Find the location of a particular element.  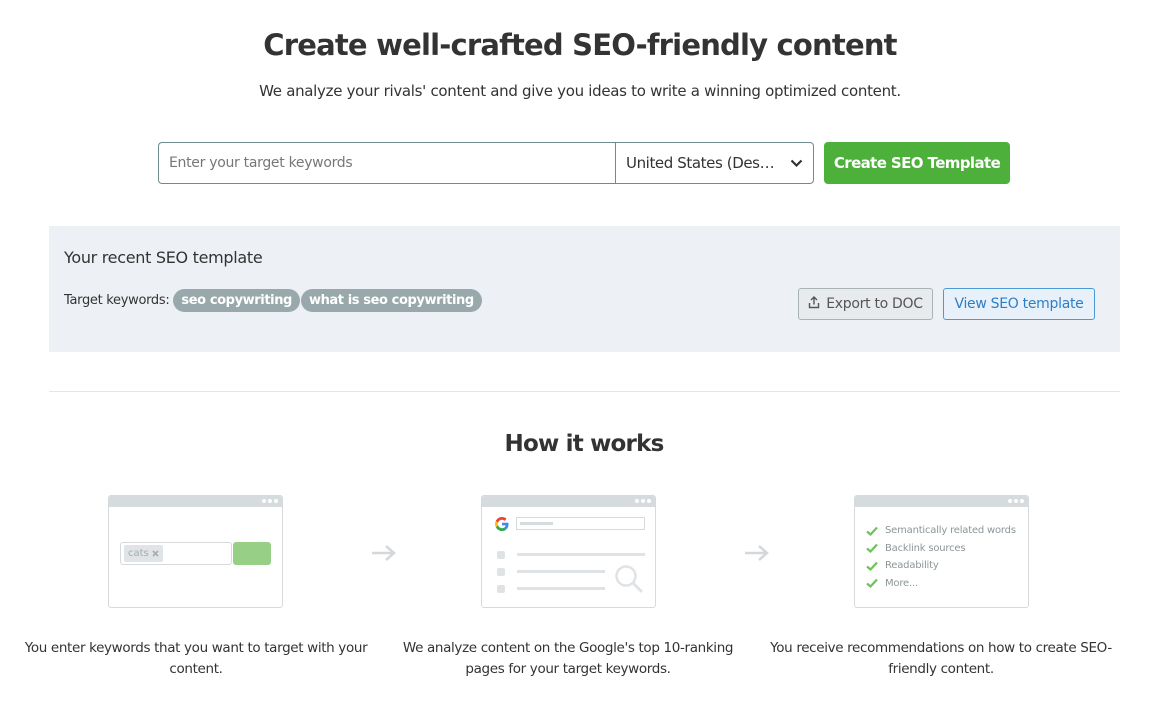

google-logo-icon is located at coordinates (502, 524).